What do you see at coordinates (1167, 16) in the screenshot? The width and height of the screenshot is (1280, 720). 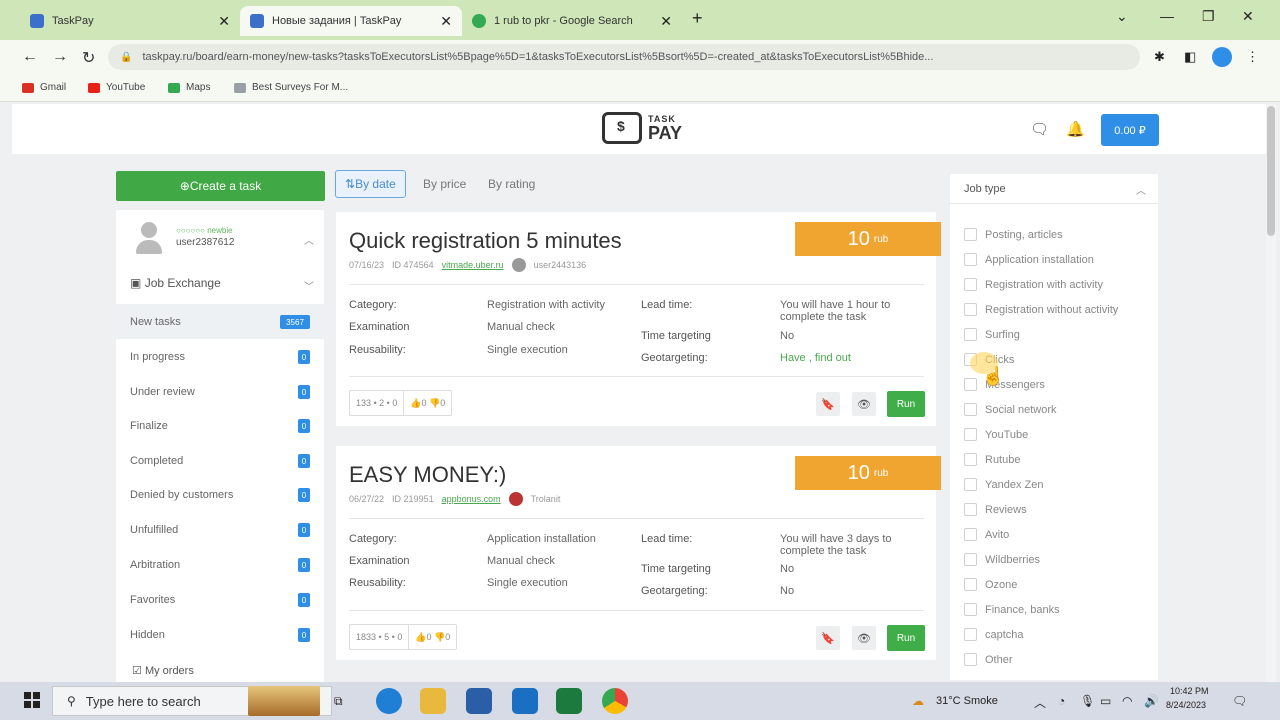 I see `minimize-icon: —` at bounding box center [1167, 16].